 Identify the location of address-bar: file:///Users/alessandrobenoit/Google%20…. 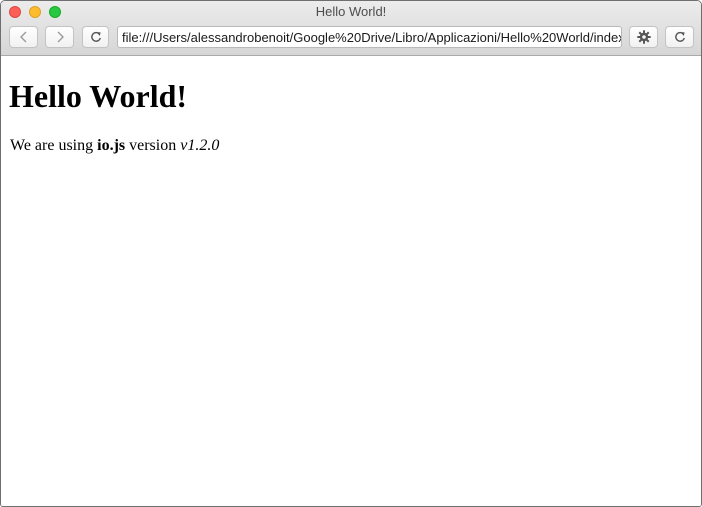
(369, 37).